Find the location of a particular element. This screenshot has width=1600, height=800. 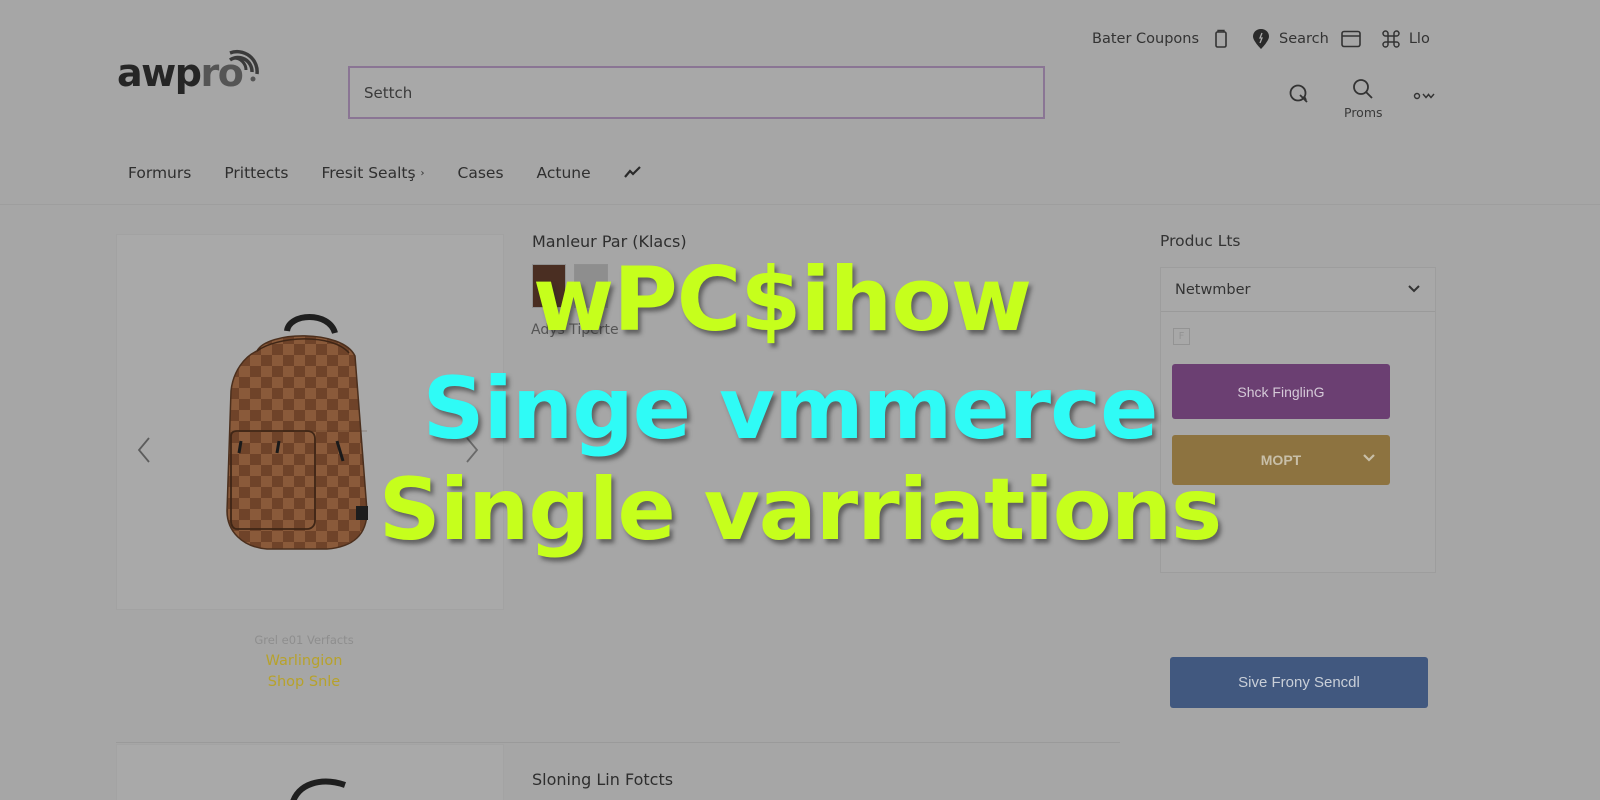

utility-search: Search is located at coordinates (1290, 39).